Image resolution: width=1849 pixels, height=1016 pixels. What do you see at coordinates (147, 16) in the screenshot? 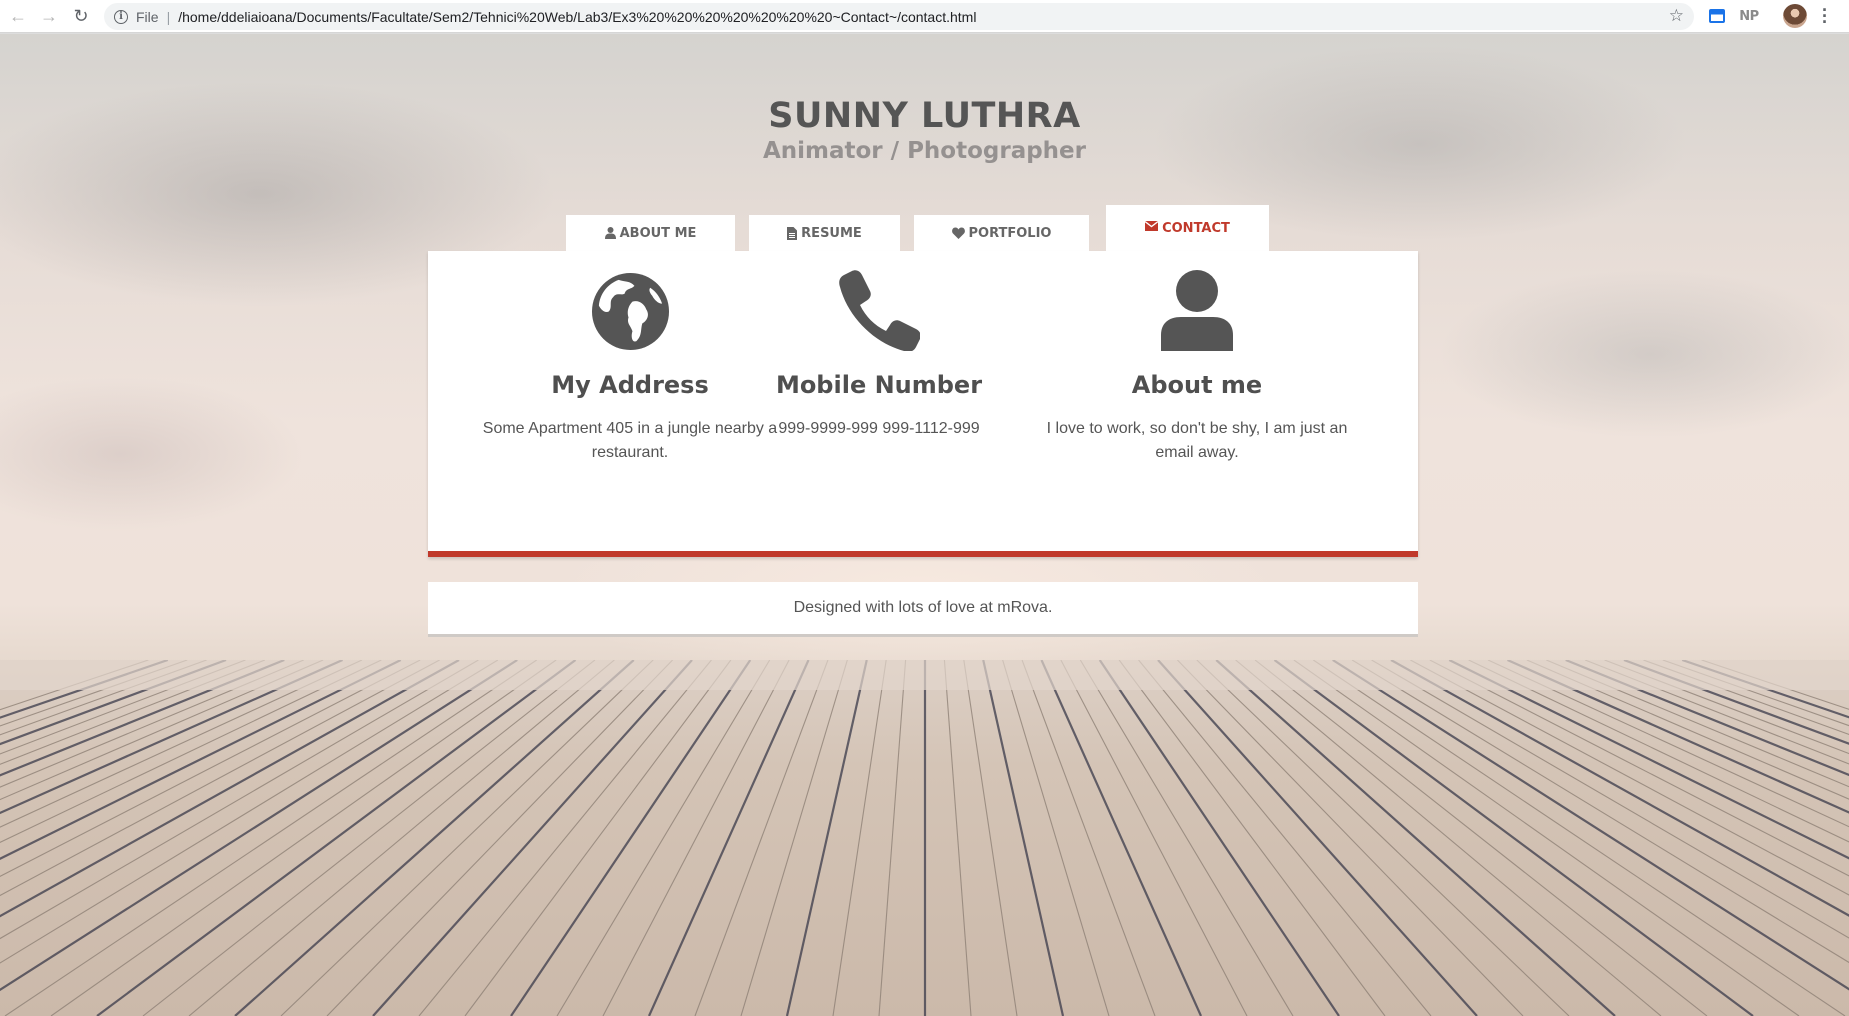
I see `address-scheme: File` at bounding box center [147, 16].